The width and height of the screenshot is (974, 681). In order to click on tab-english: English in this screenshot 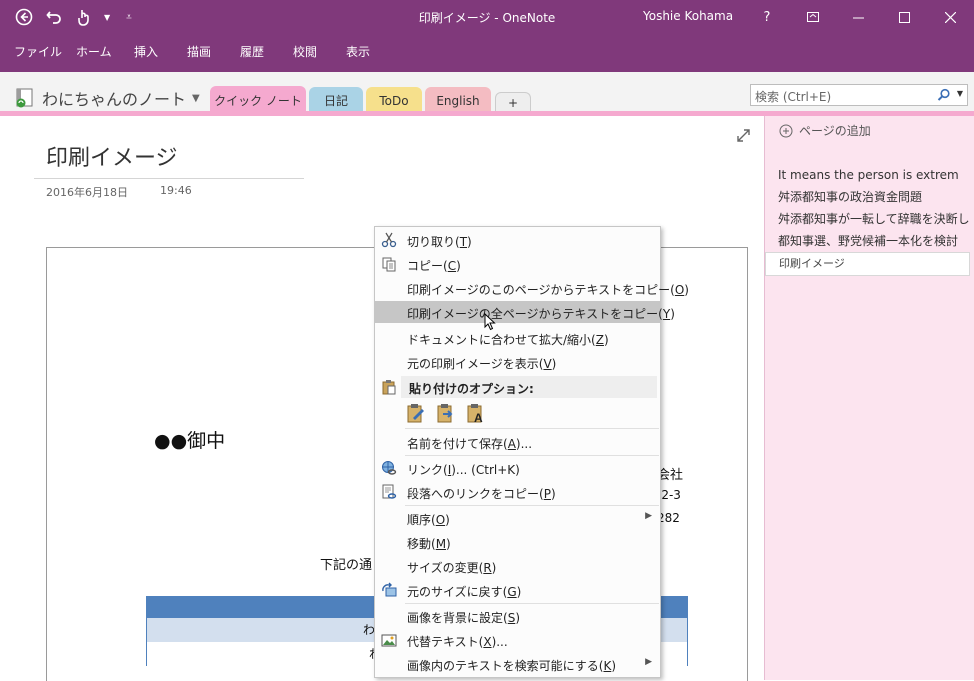, I will do `click(458, 100)`.